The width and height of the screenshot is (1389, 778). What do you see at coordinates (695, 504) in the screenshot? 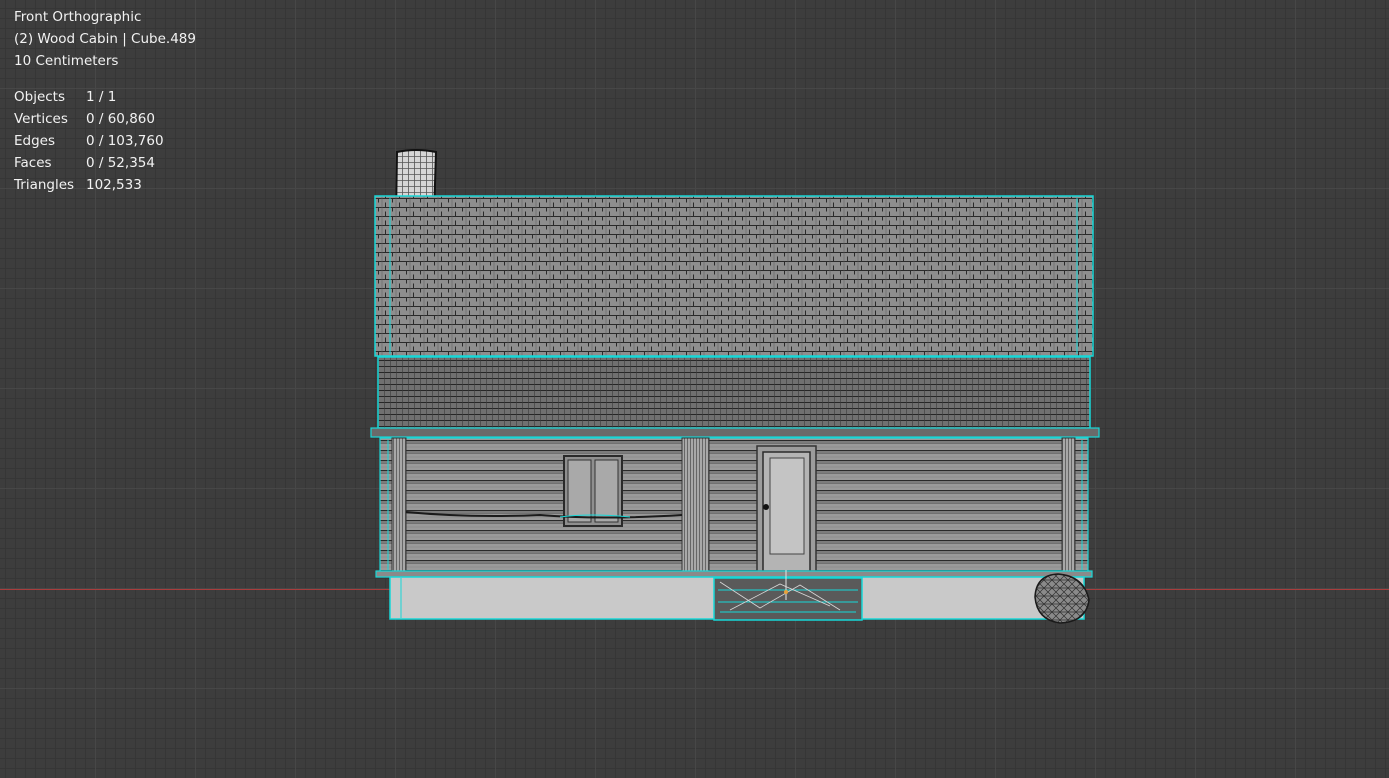
I see `porch-post-middle` at bounding box center [695, 504].